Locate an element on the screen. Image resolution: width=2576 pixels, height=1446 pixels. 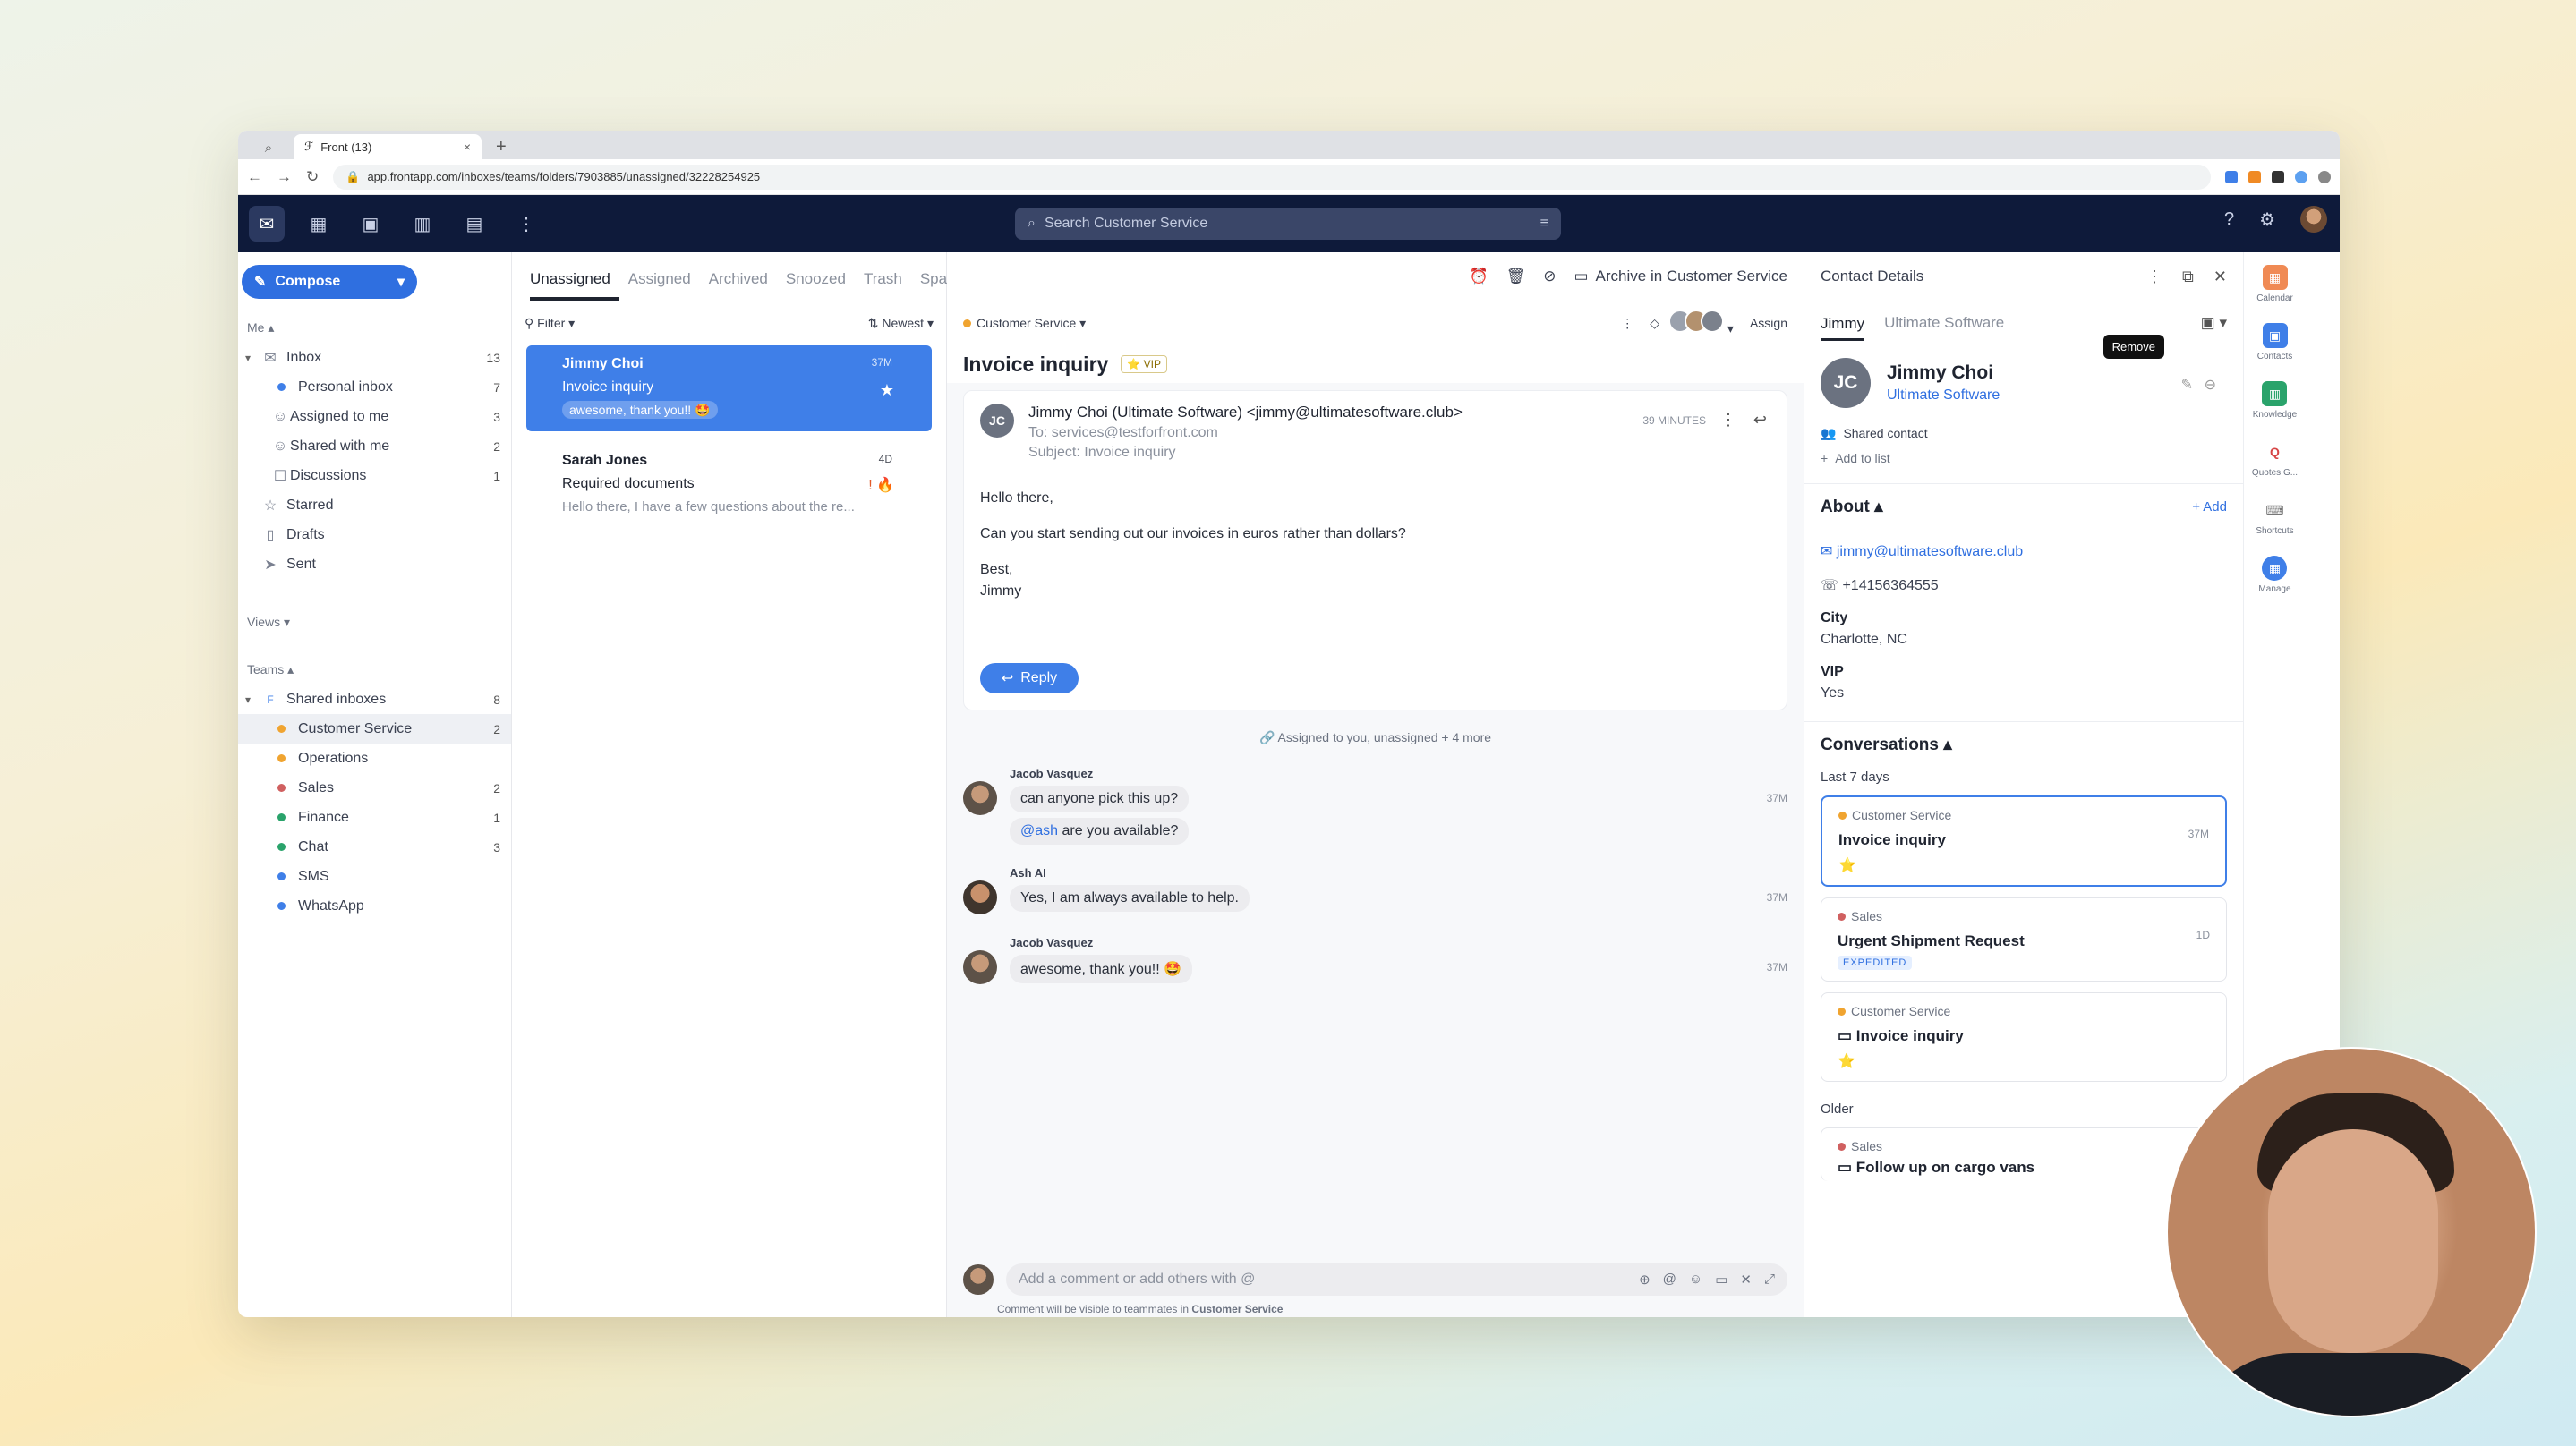
me-section-label: Me ▴ is located at coordinates (374, 328).